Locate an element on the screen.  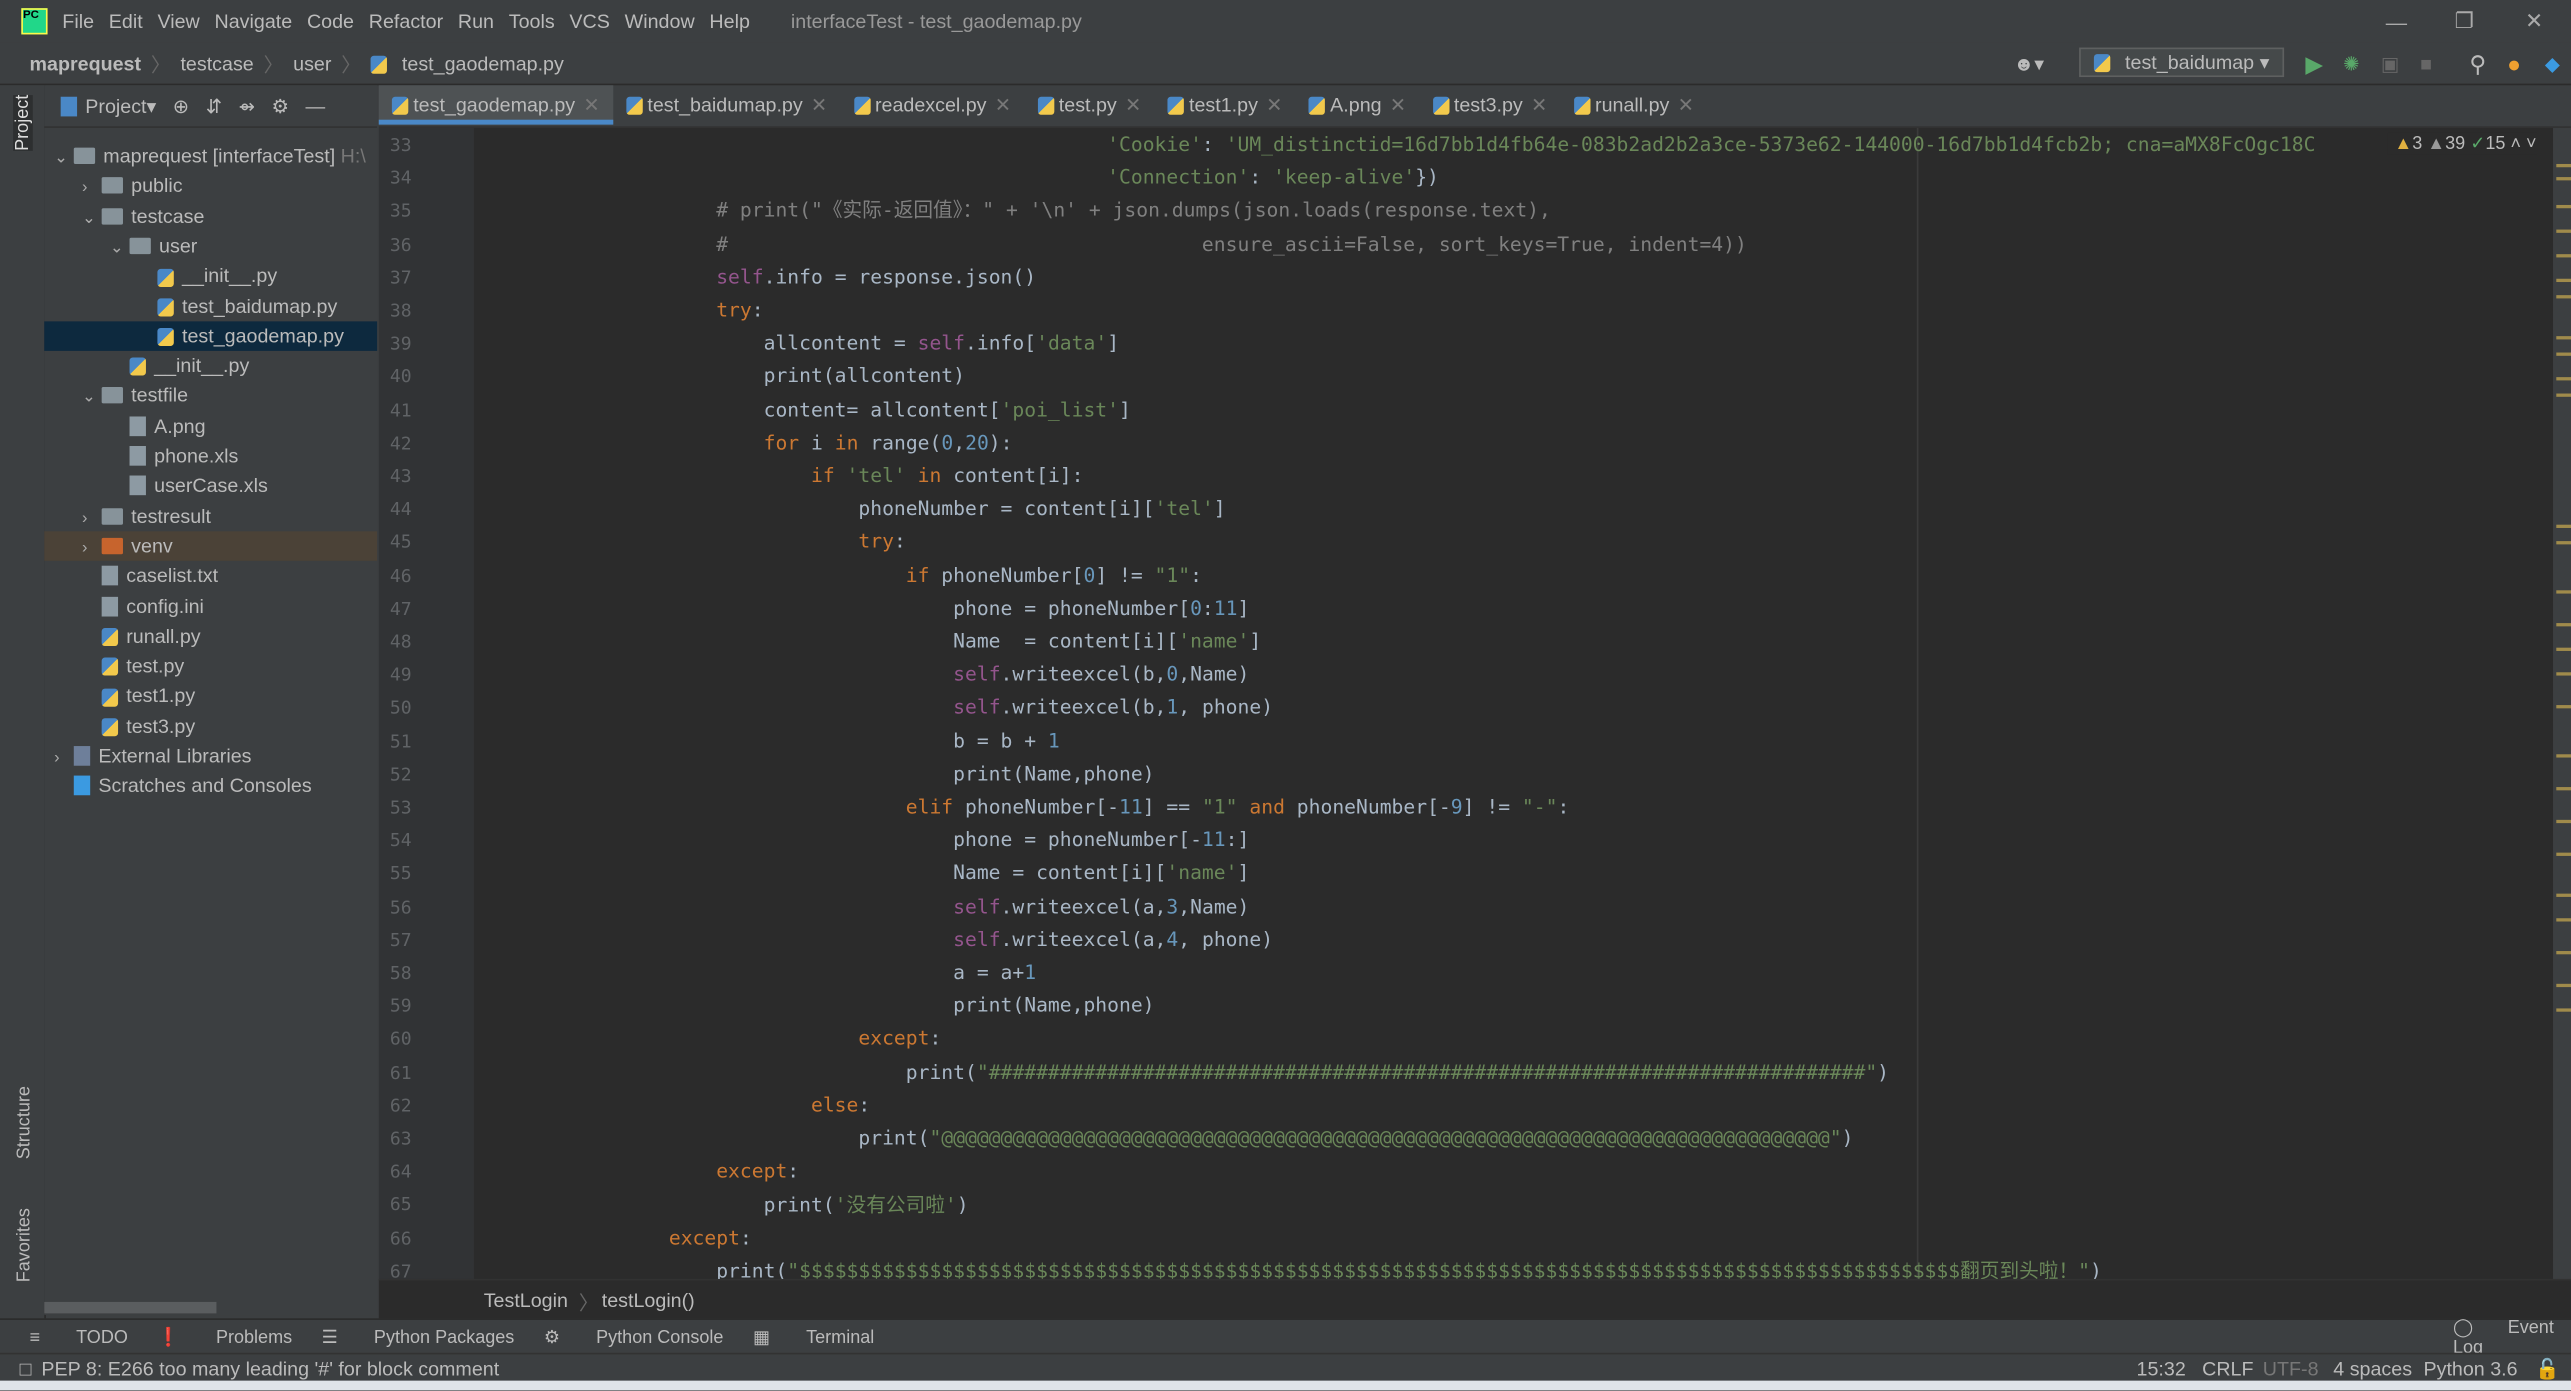
locate-icon: ⊕ is located at coordinates (181, 105).